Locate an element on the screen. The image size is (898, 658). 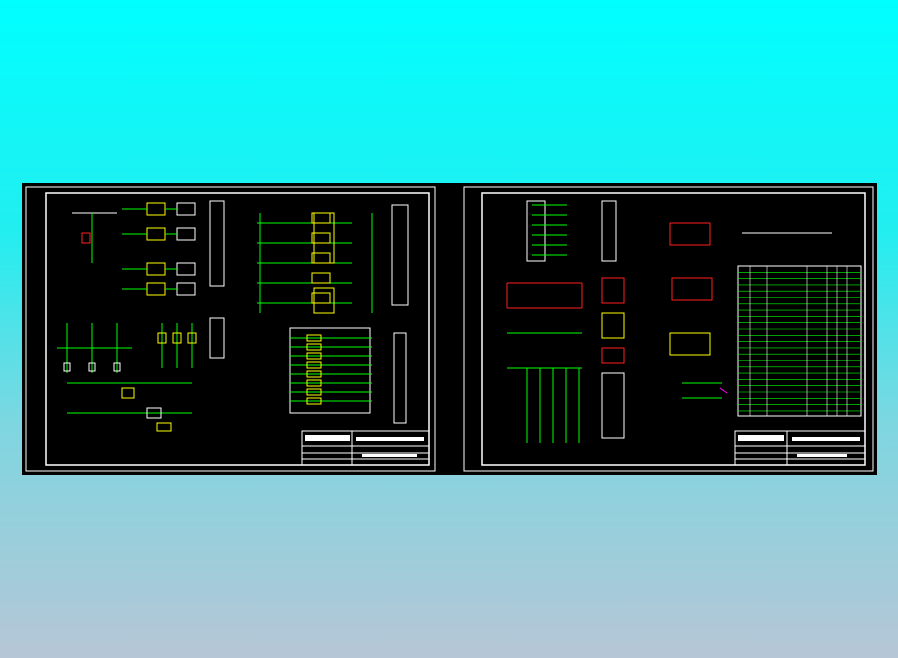
table-frame is located at coordinates (799, 341).